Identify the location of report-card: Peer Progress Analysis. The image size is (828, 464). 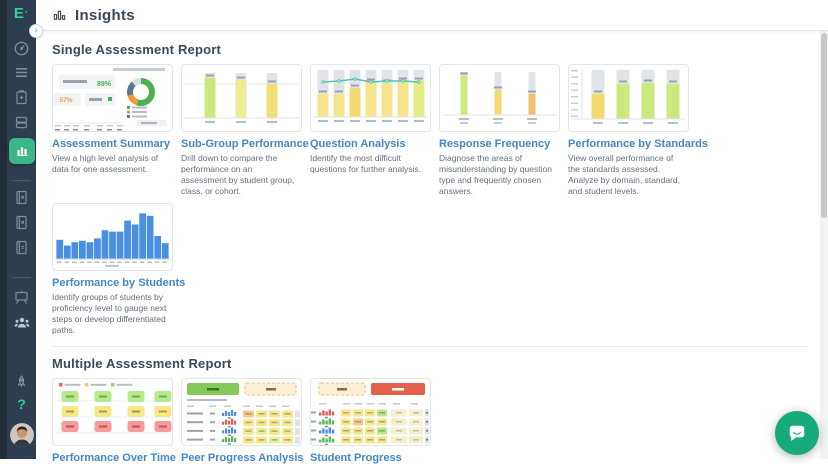
(242, 421).